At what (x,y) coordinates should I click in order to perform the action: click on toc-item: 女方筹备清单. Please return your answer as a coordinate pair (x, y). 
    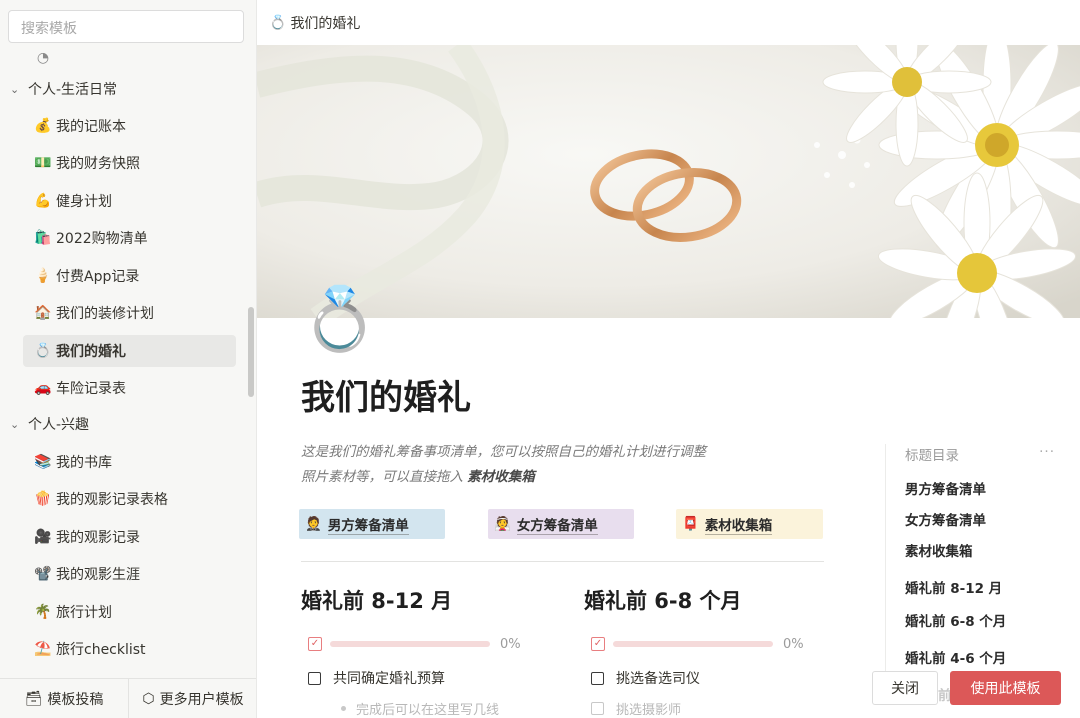
    Looking at the image, I should click on (980, 518).